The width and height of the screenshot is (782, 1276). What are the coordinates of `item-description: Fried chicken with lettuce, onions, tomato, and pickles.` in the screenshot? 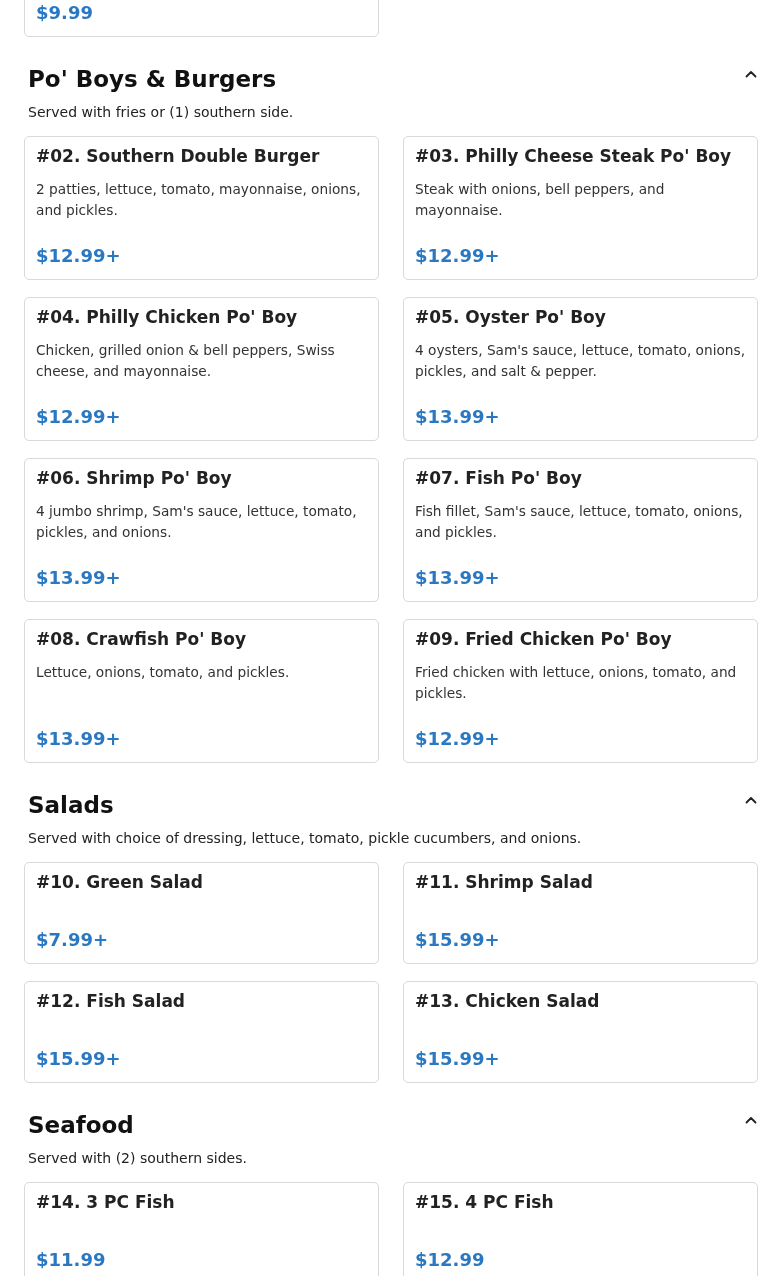 It's located at (576, 683).